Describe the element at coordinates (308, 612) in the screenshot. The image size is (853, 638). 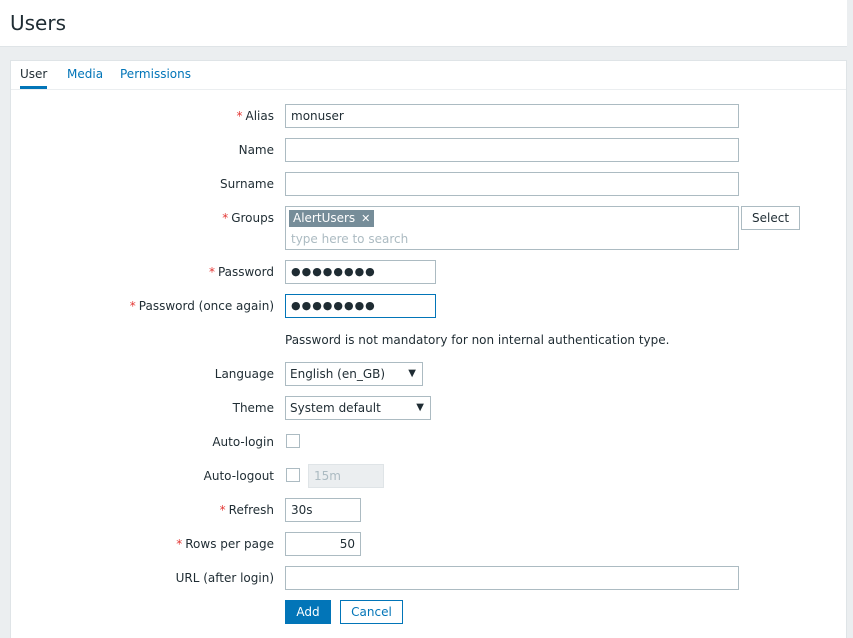
I see `add-button: Add` at that location.